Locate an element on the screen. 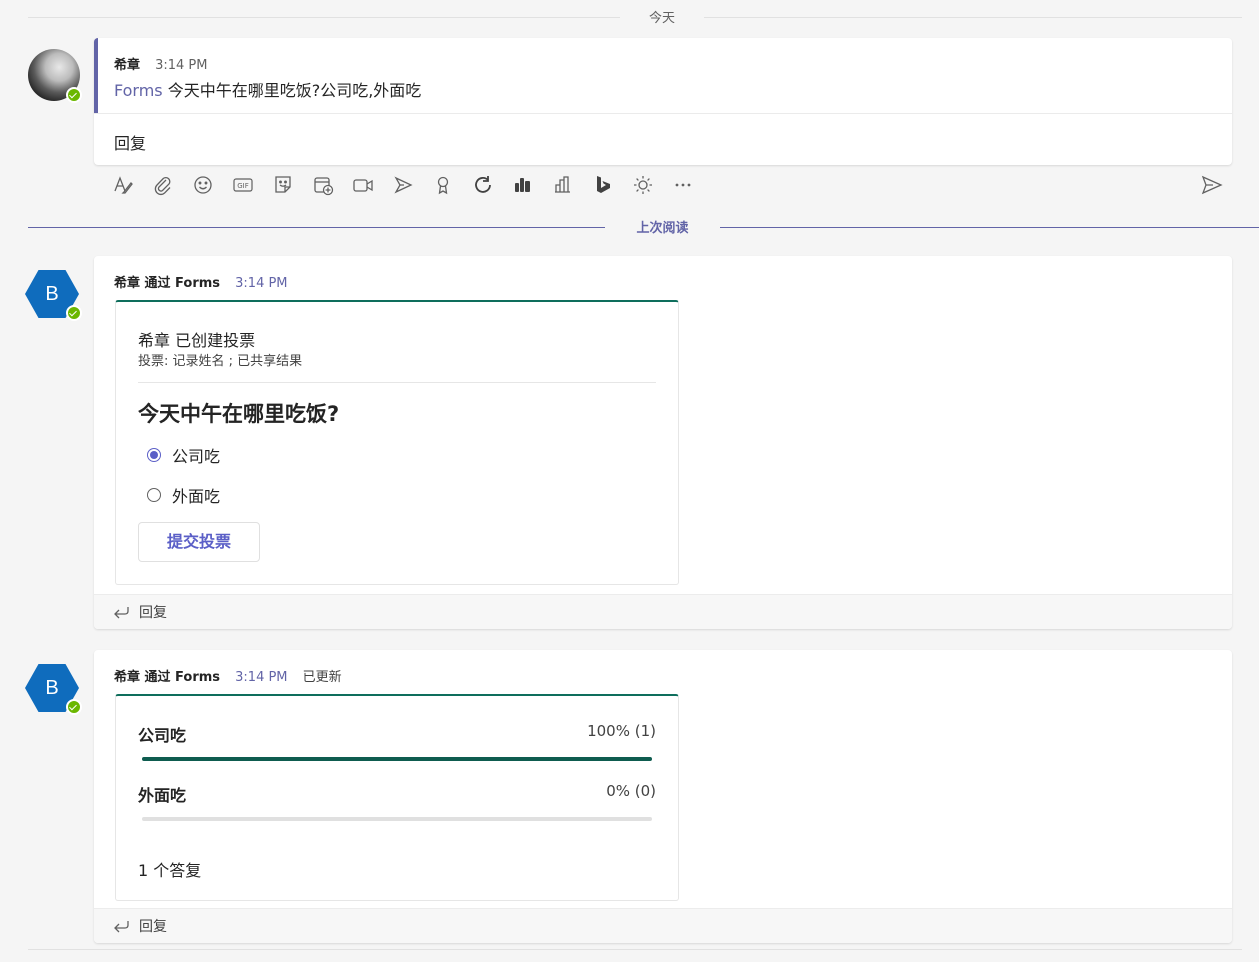 The image size is (1259, 962). last-read-line-right is located at coordinates (989, 227).